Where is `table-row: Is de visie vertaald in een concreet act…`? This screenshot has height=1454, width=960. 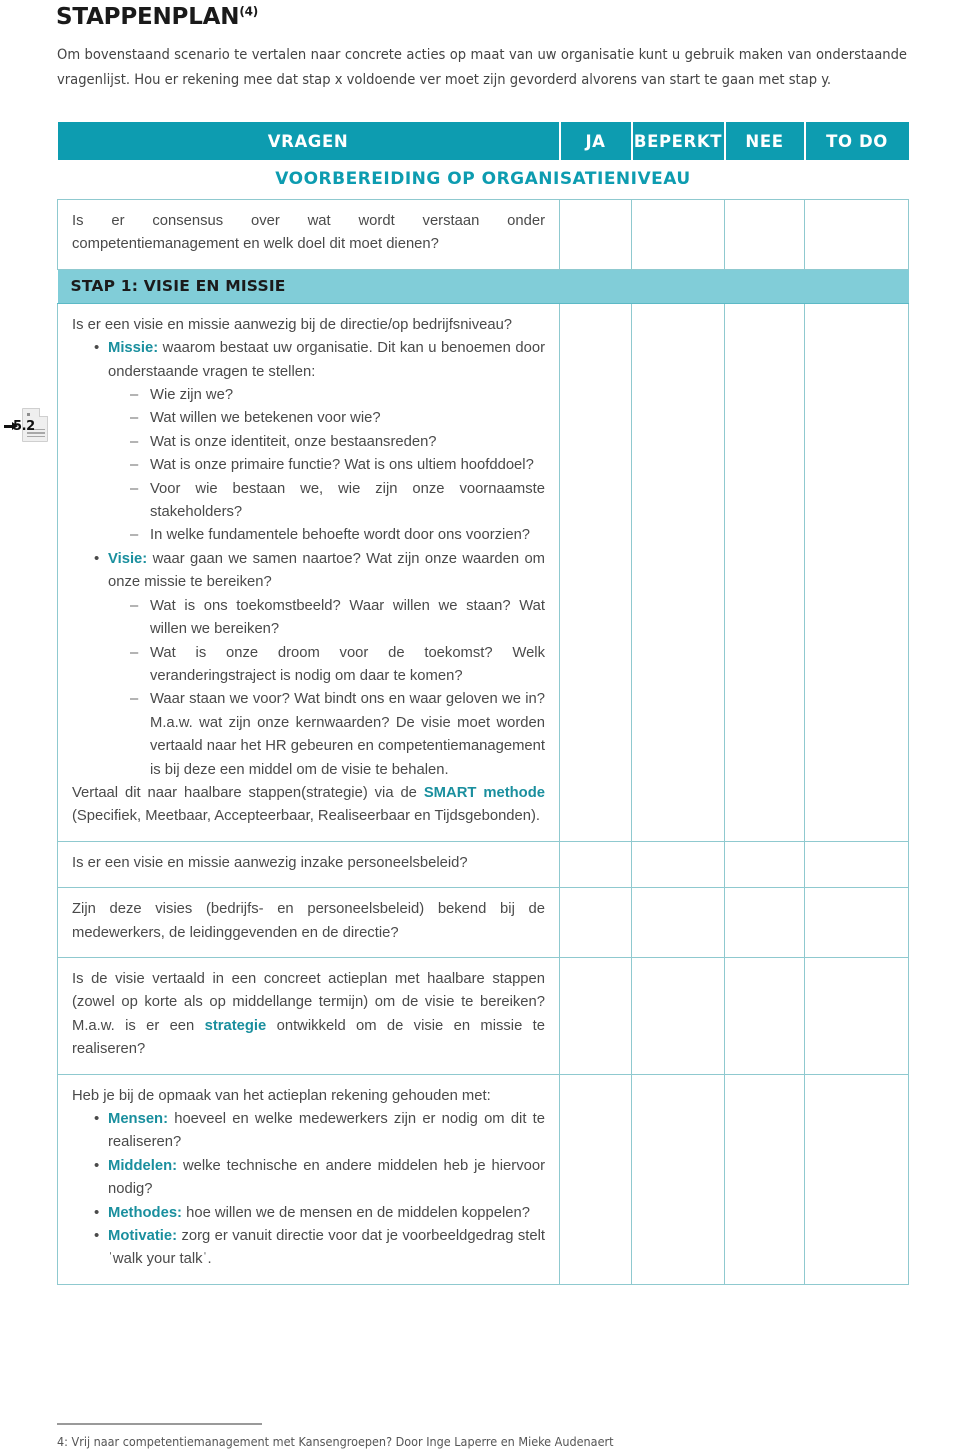 table-row: Is de visie vertaald in een concreet act… is located at coordinates (483, 1015).